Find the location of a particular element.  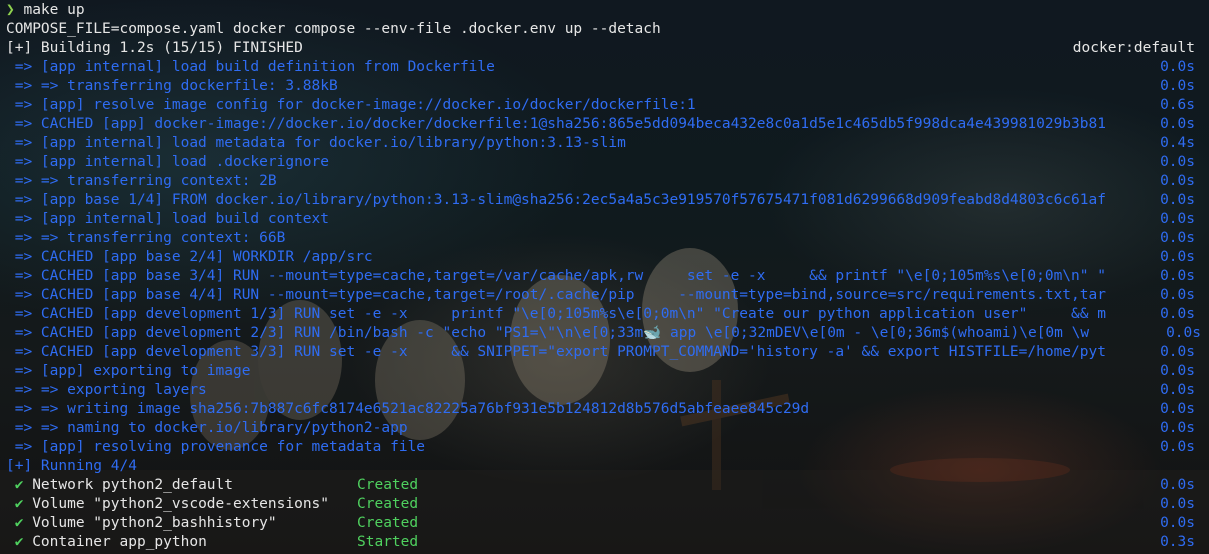

build-step-text: => => transferring context: 2B is located at coordinates (141, 181).